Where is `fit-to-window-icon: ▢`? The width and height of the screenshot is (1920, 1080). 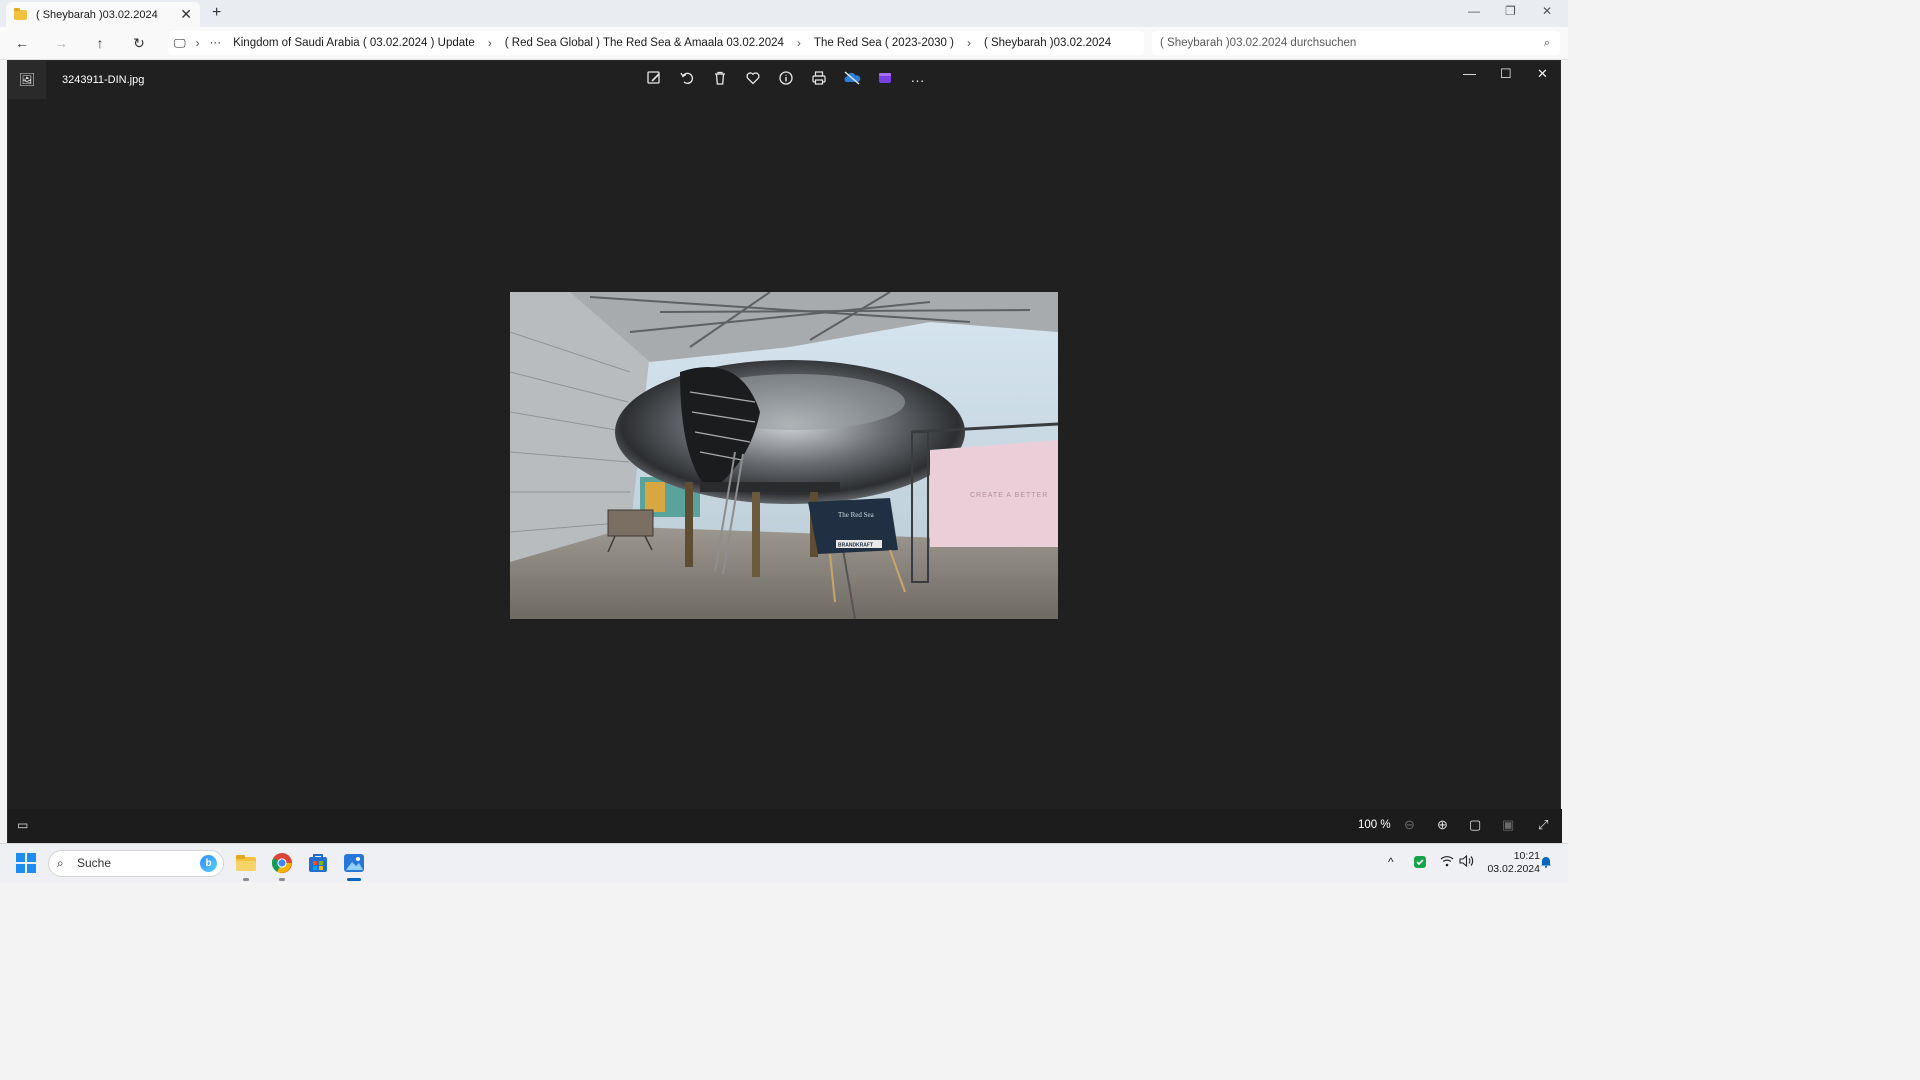
fit-to-window-icon: ▢ is located at coordinates (1475, 825).